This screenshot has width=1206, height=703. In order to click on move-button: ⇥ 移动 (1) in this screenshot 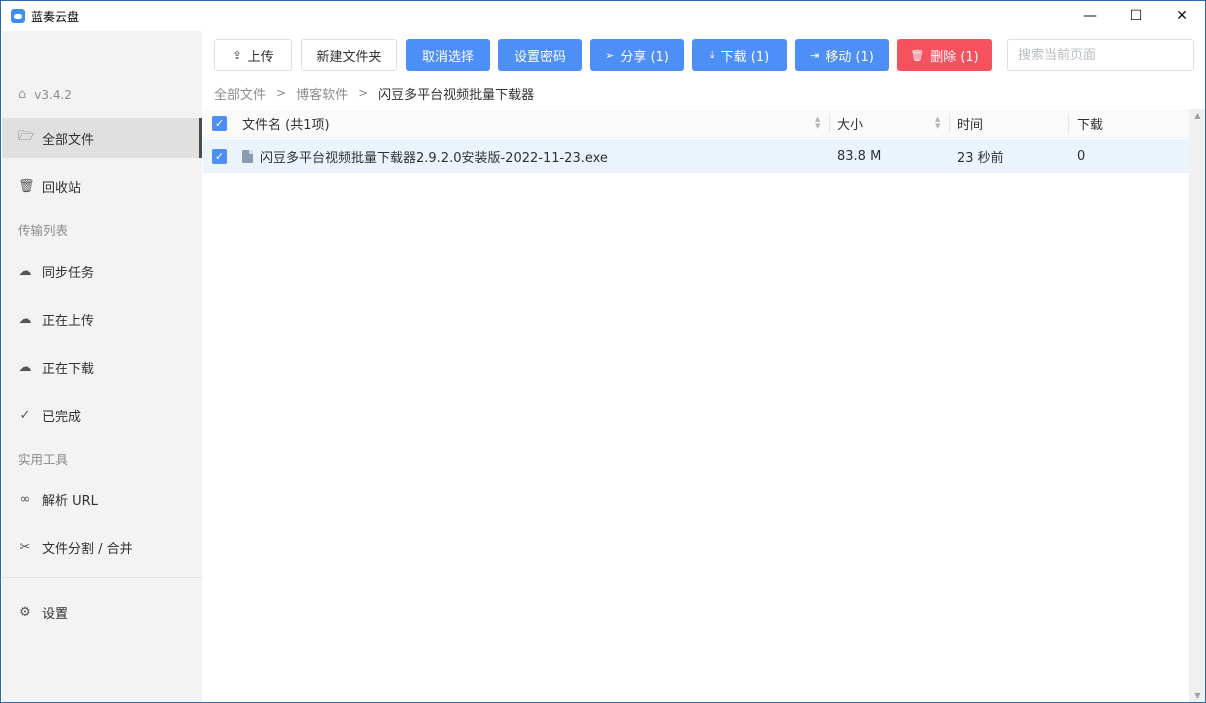, I will do `click(842, 55)`.